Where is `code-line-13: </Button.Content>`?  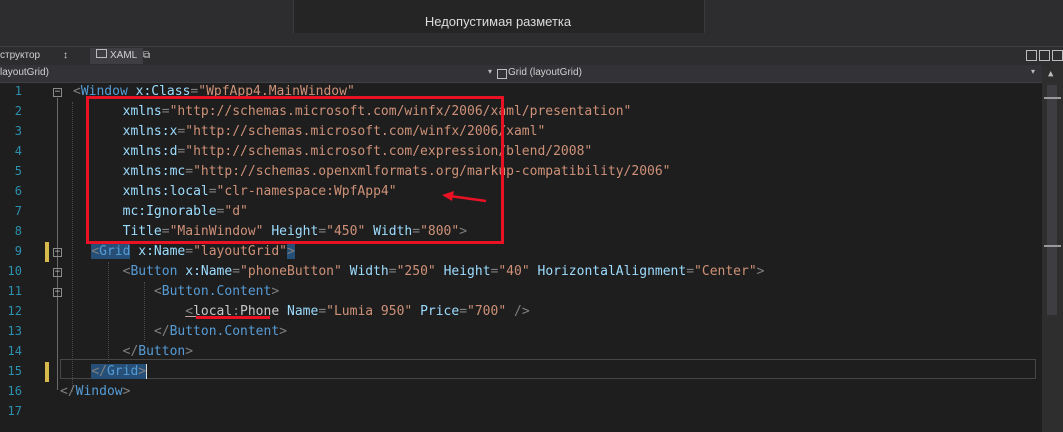 code-line-13: </Button.Content> is located at coordinates (220, 331).